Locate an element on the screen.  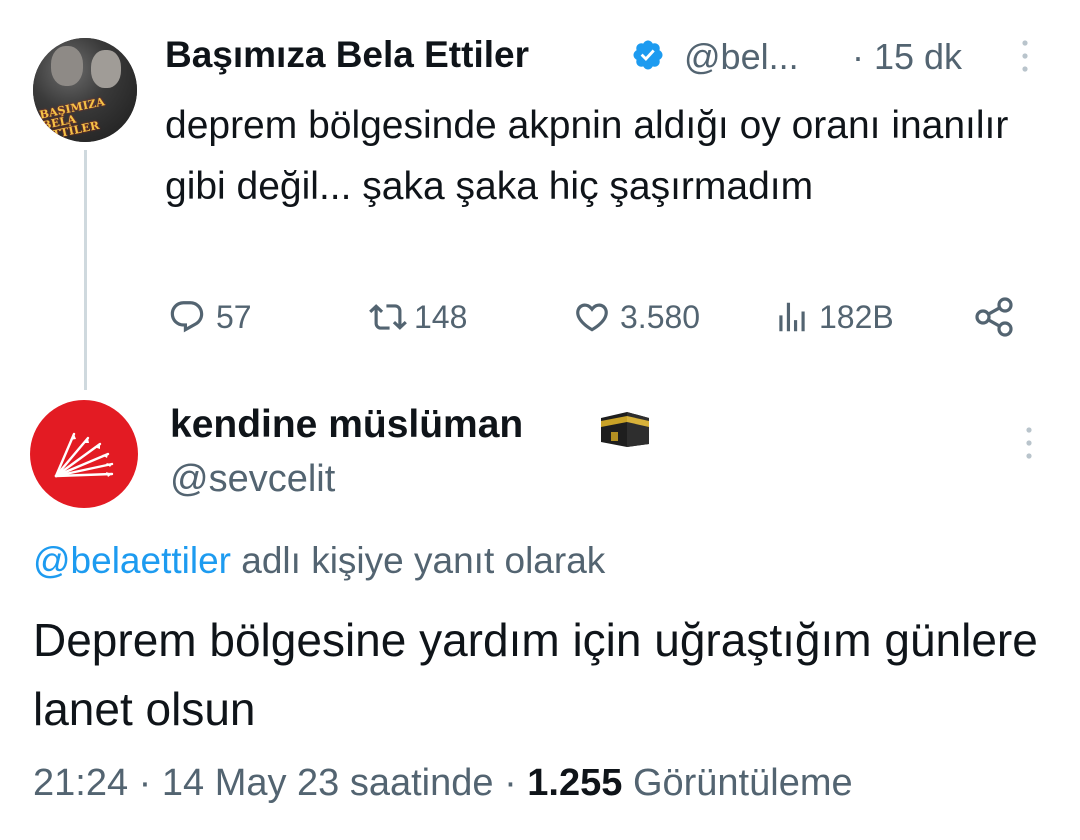
share-button is located at coordinates (994, 317).